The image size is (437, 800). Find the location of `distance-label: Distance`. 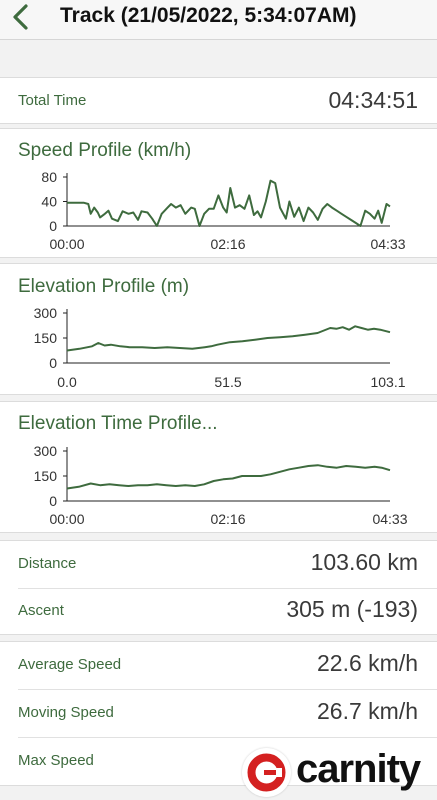

distance-label: Distance is located at coordinates (47, 563).